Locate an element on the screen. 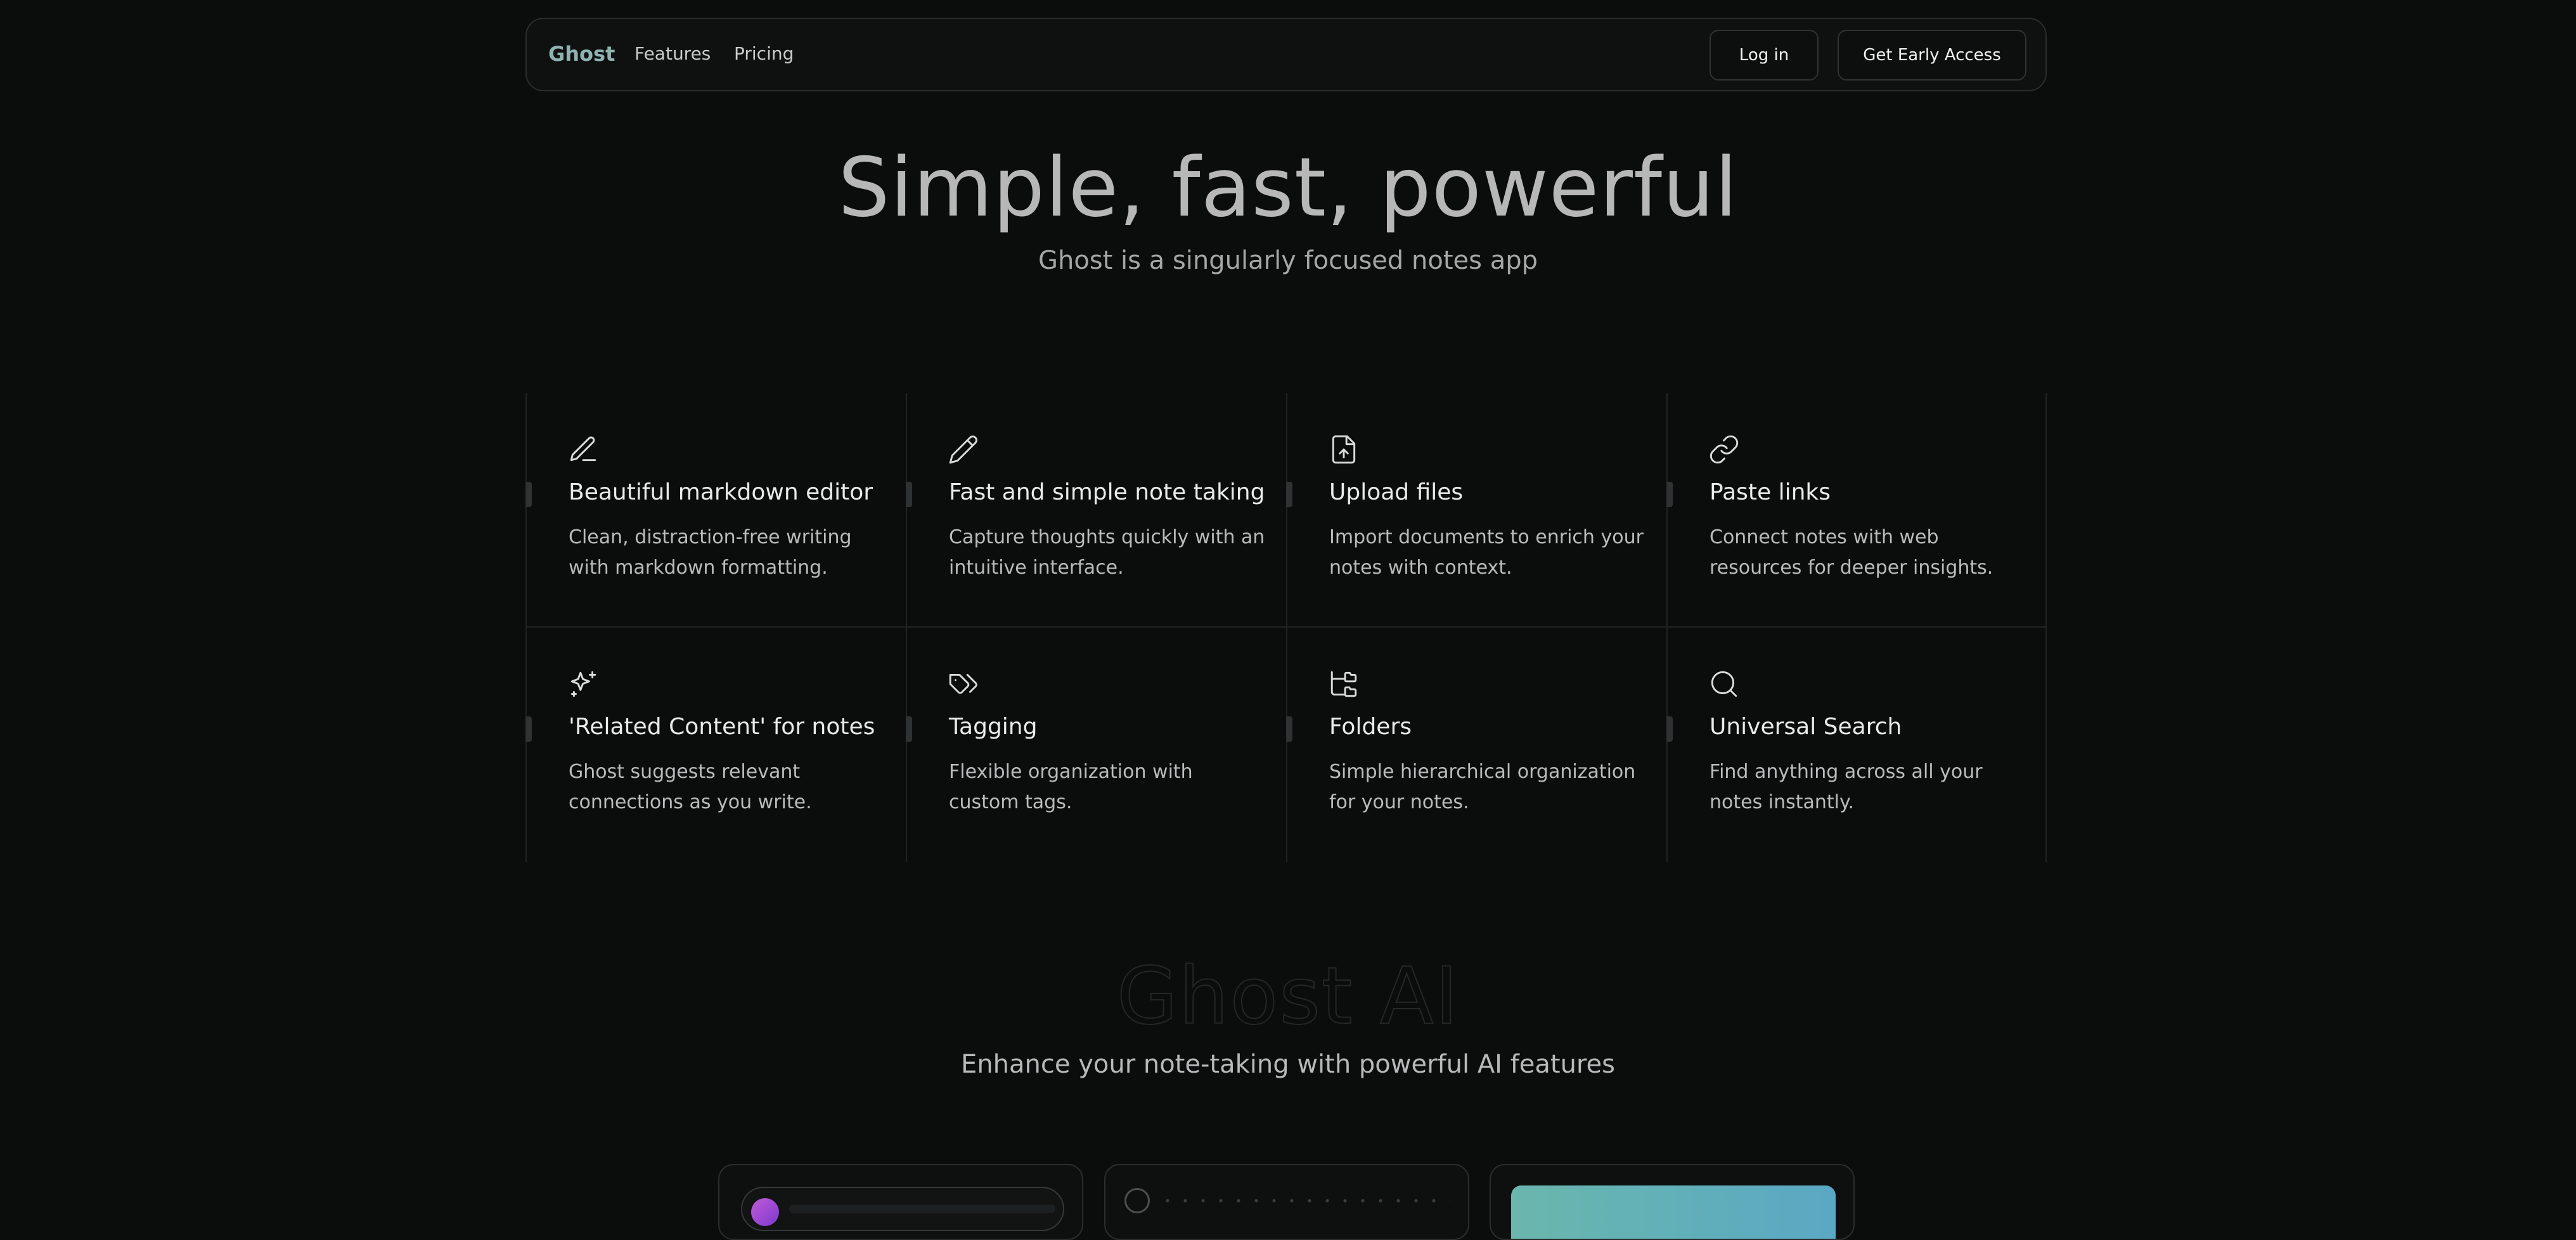 Image resolution: width=2576 pixels, height=1240 pixels. hero-title: Simple, fast, powerful is located at coordinates (1288, 188).